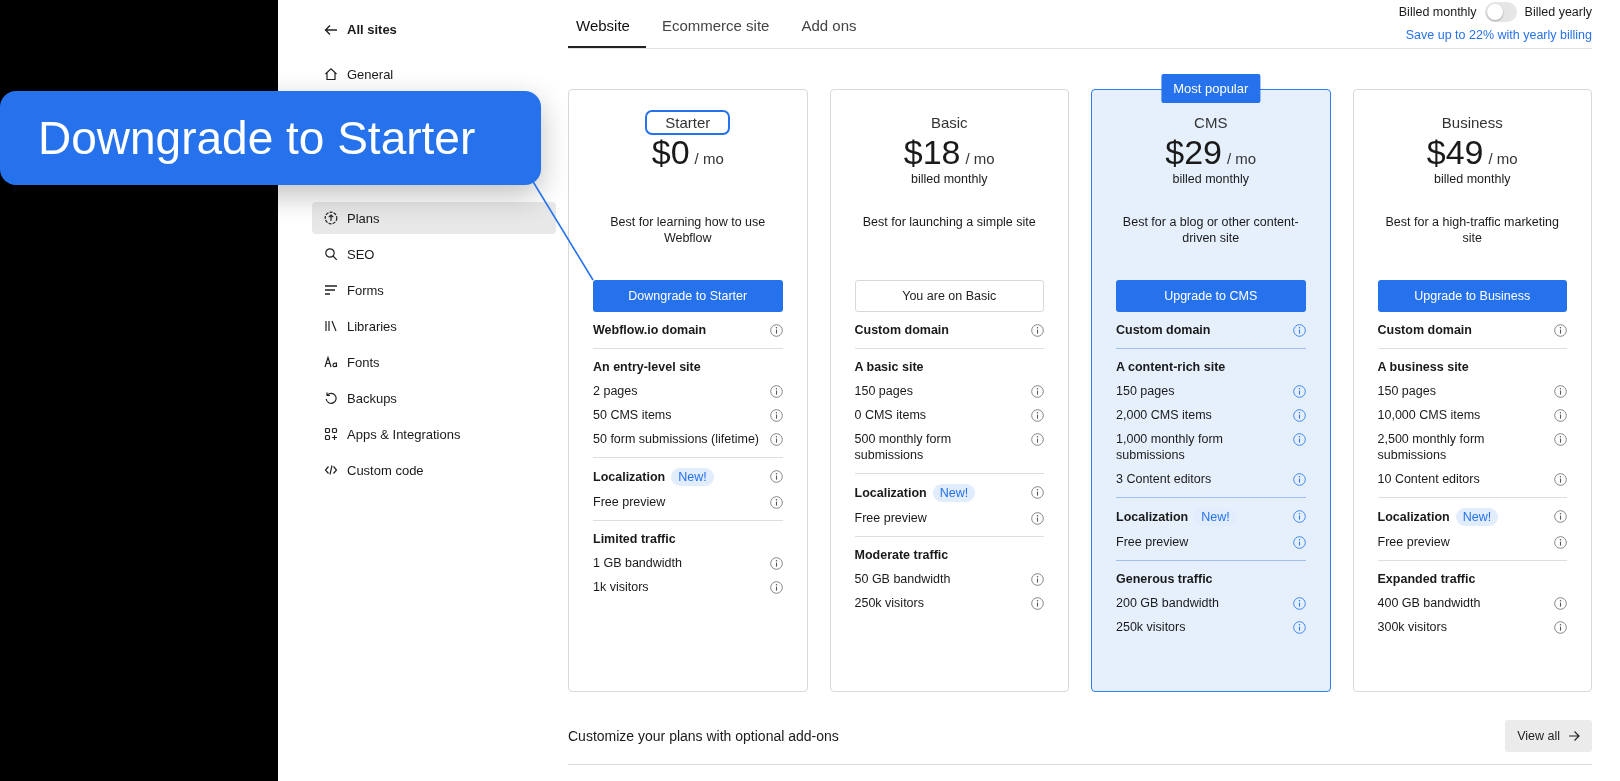  Describe the element at coordinates (1428, 479) in the screenshot. I see `feature-text: 10 Content editors` at that location.